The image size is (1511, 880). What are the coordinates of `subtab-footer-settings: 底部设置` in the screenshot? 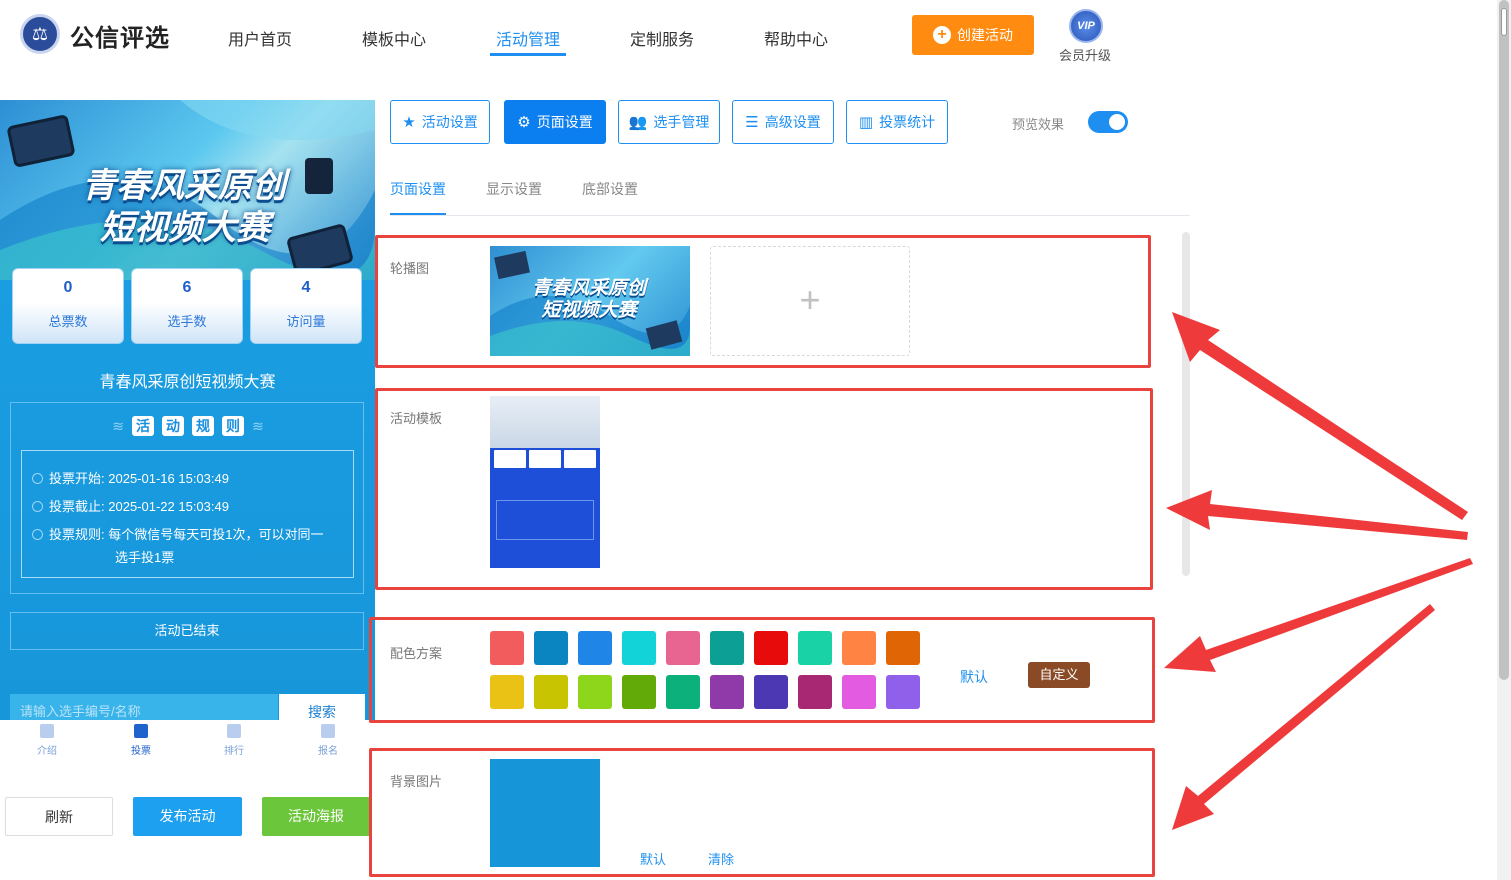 It's located at (610, 189).